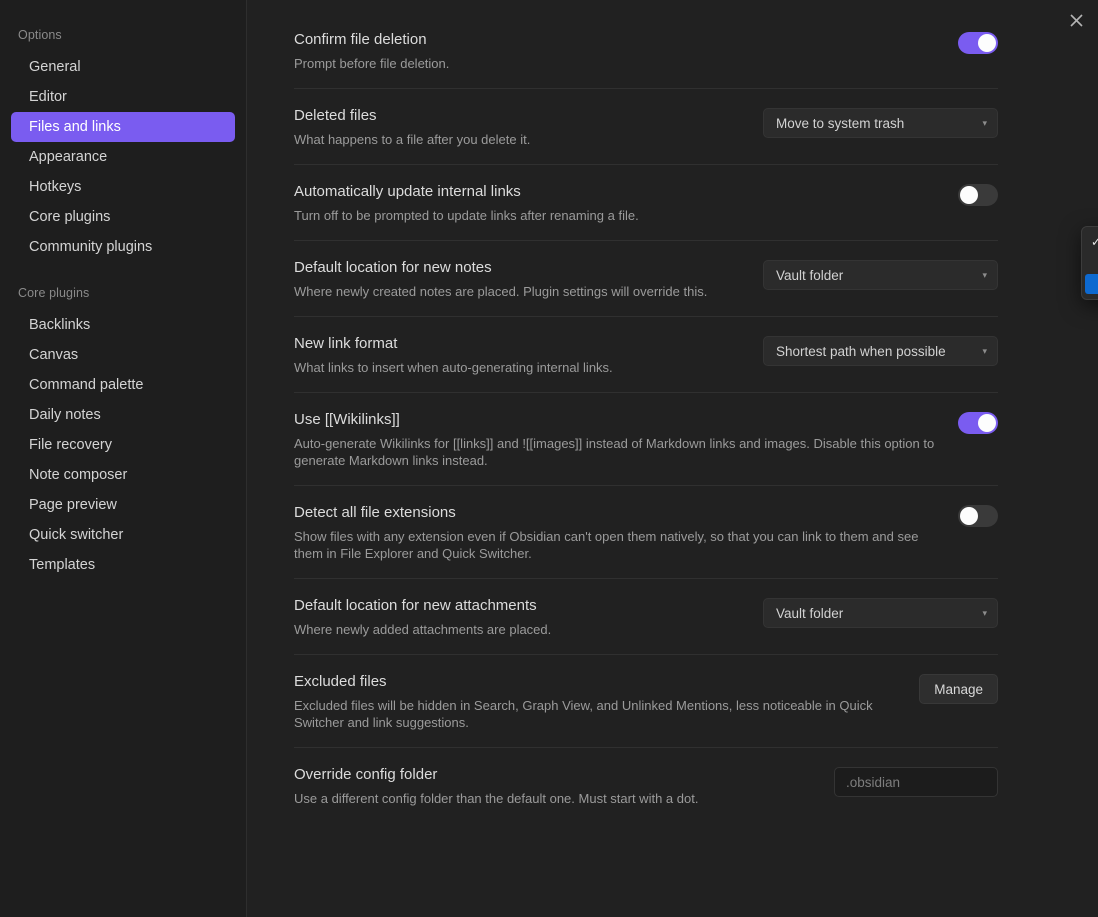 The height and width of the screenshot is (917, 1098). Describe the element at coordinates (123, 67) in the screenshot. I see `sidebar-item-general: General` at that location.